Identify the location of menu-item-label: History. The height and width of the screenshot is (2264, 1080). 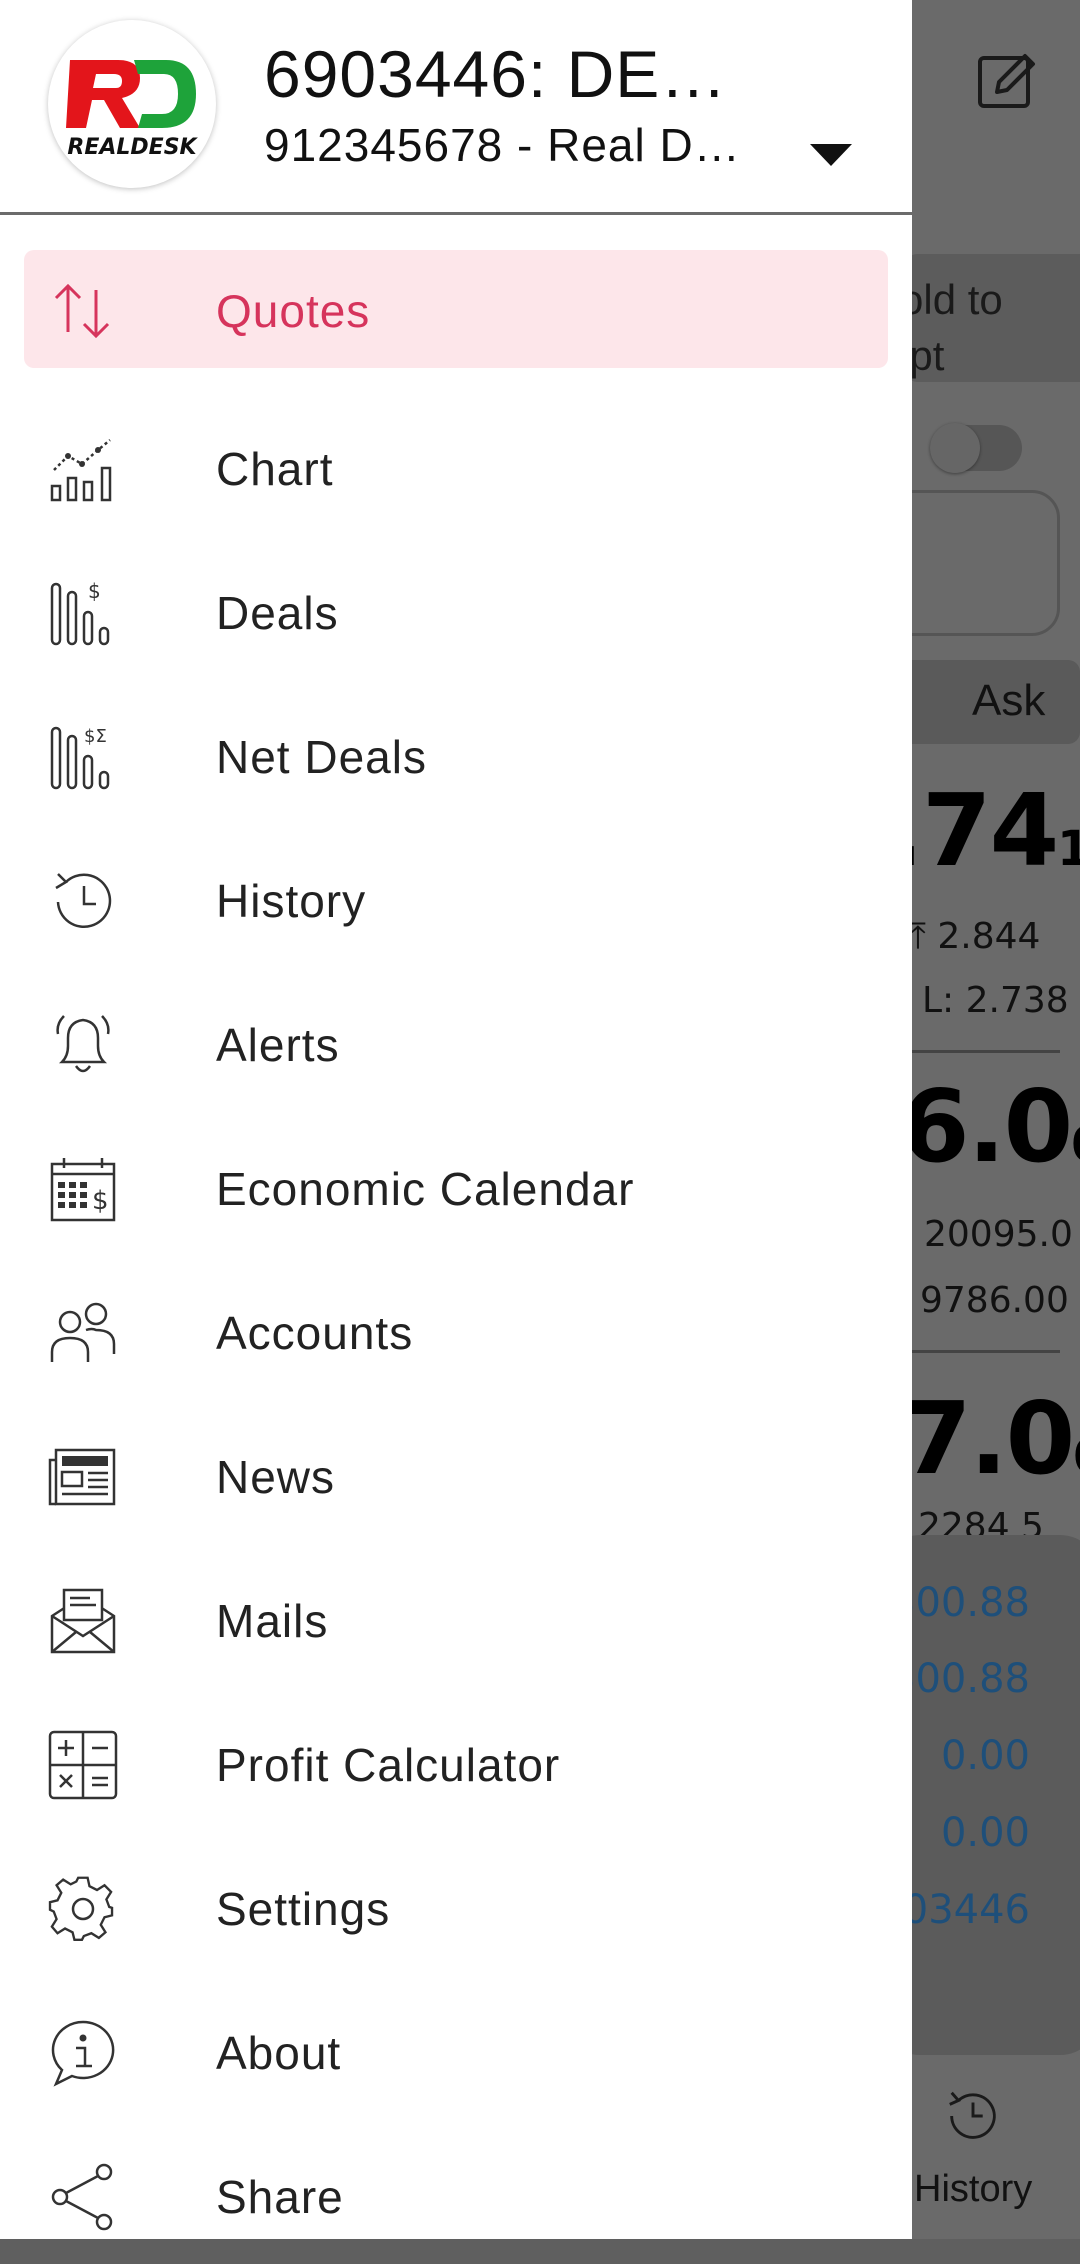
(291, 901).